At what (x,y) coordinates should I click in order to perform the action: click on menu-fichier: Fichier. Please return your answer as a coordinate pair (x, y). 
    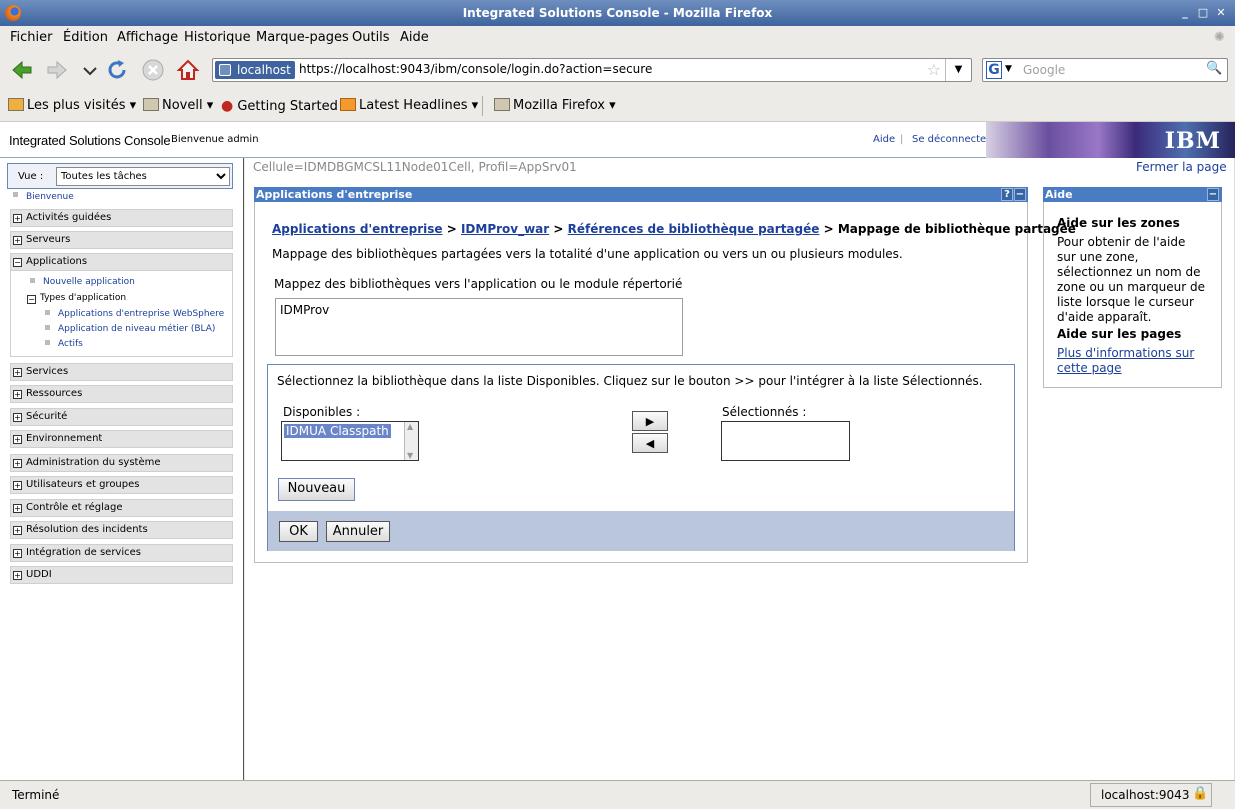
    Looking at the image, I should click on (31, 37).